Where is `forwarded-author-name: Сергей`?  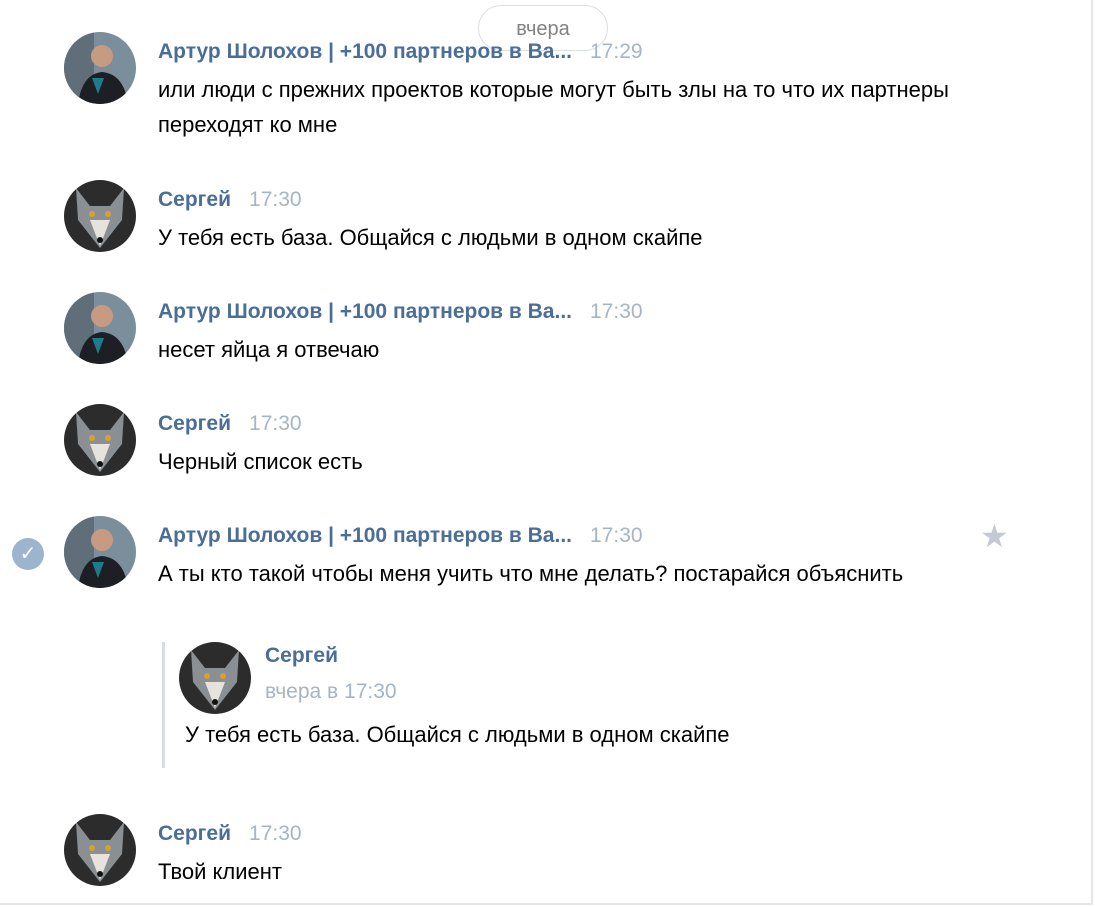 forwarded-author-name: Сергей is located at coordinates (301, 656).